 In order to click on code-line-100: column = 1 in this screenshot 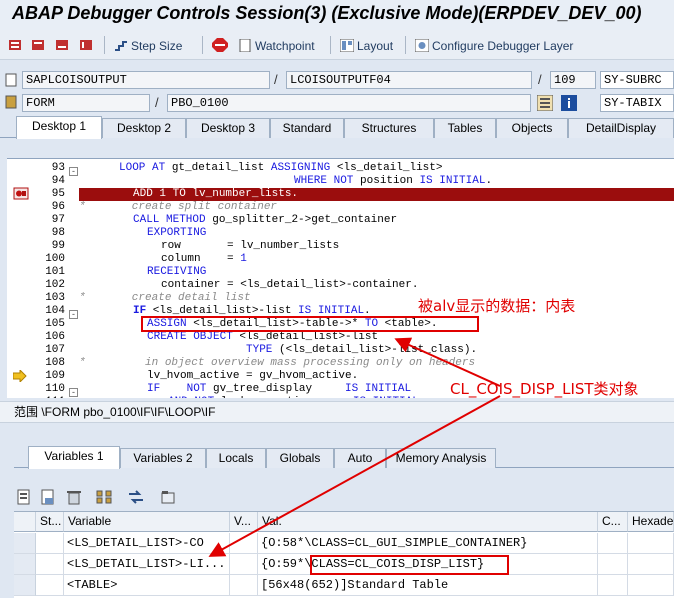, I will do `click(204, 259)`.